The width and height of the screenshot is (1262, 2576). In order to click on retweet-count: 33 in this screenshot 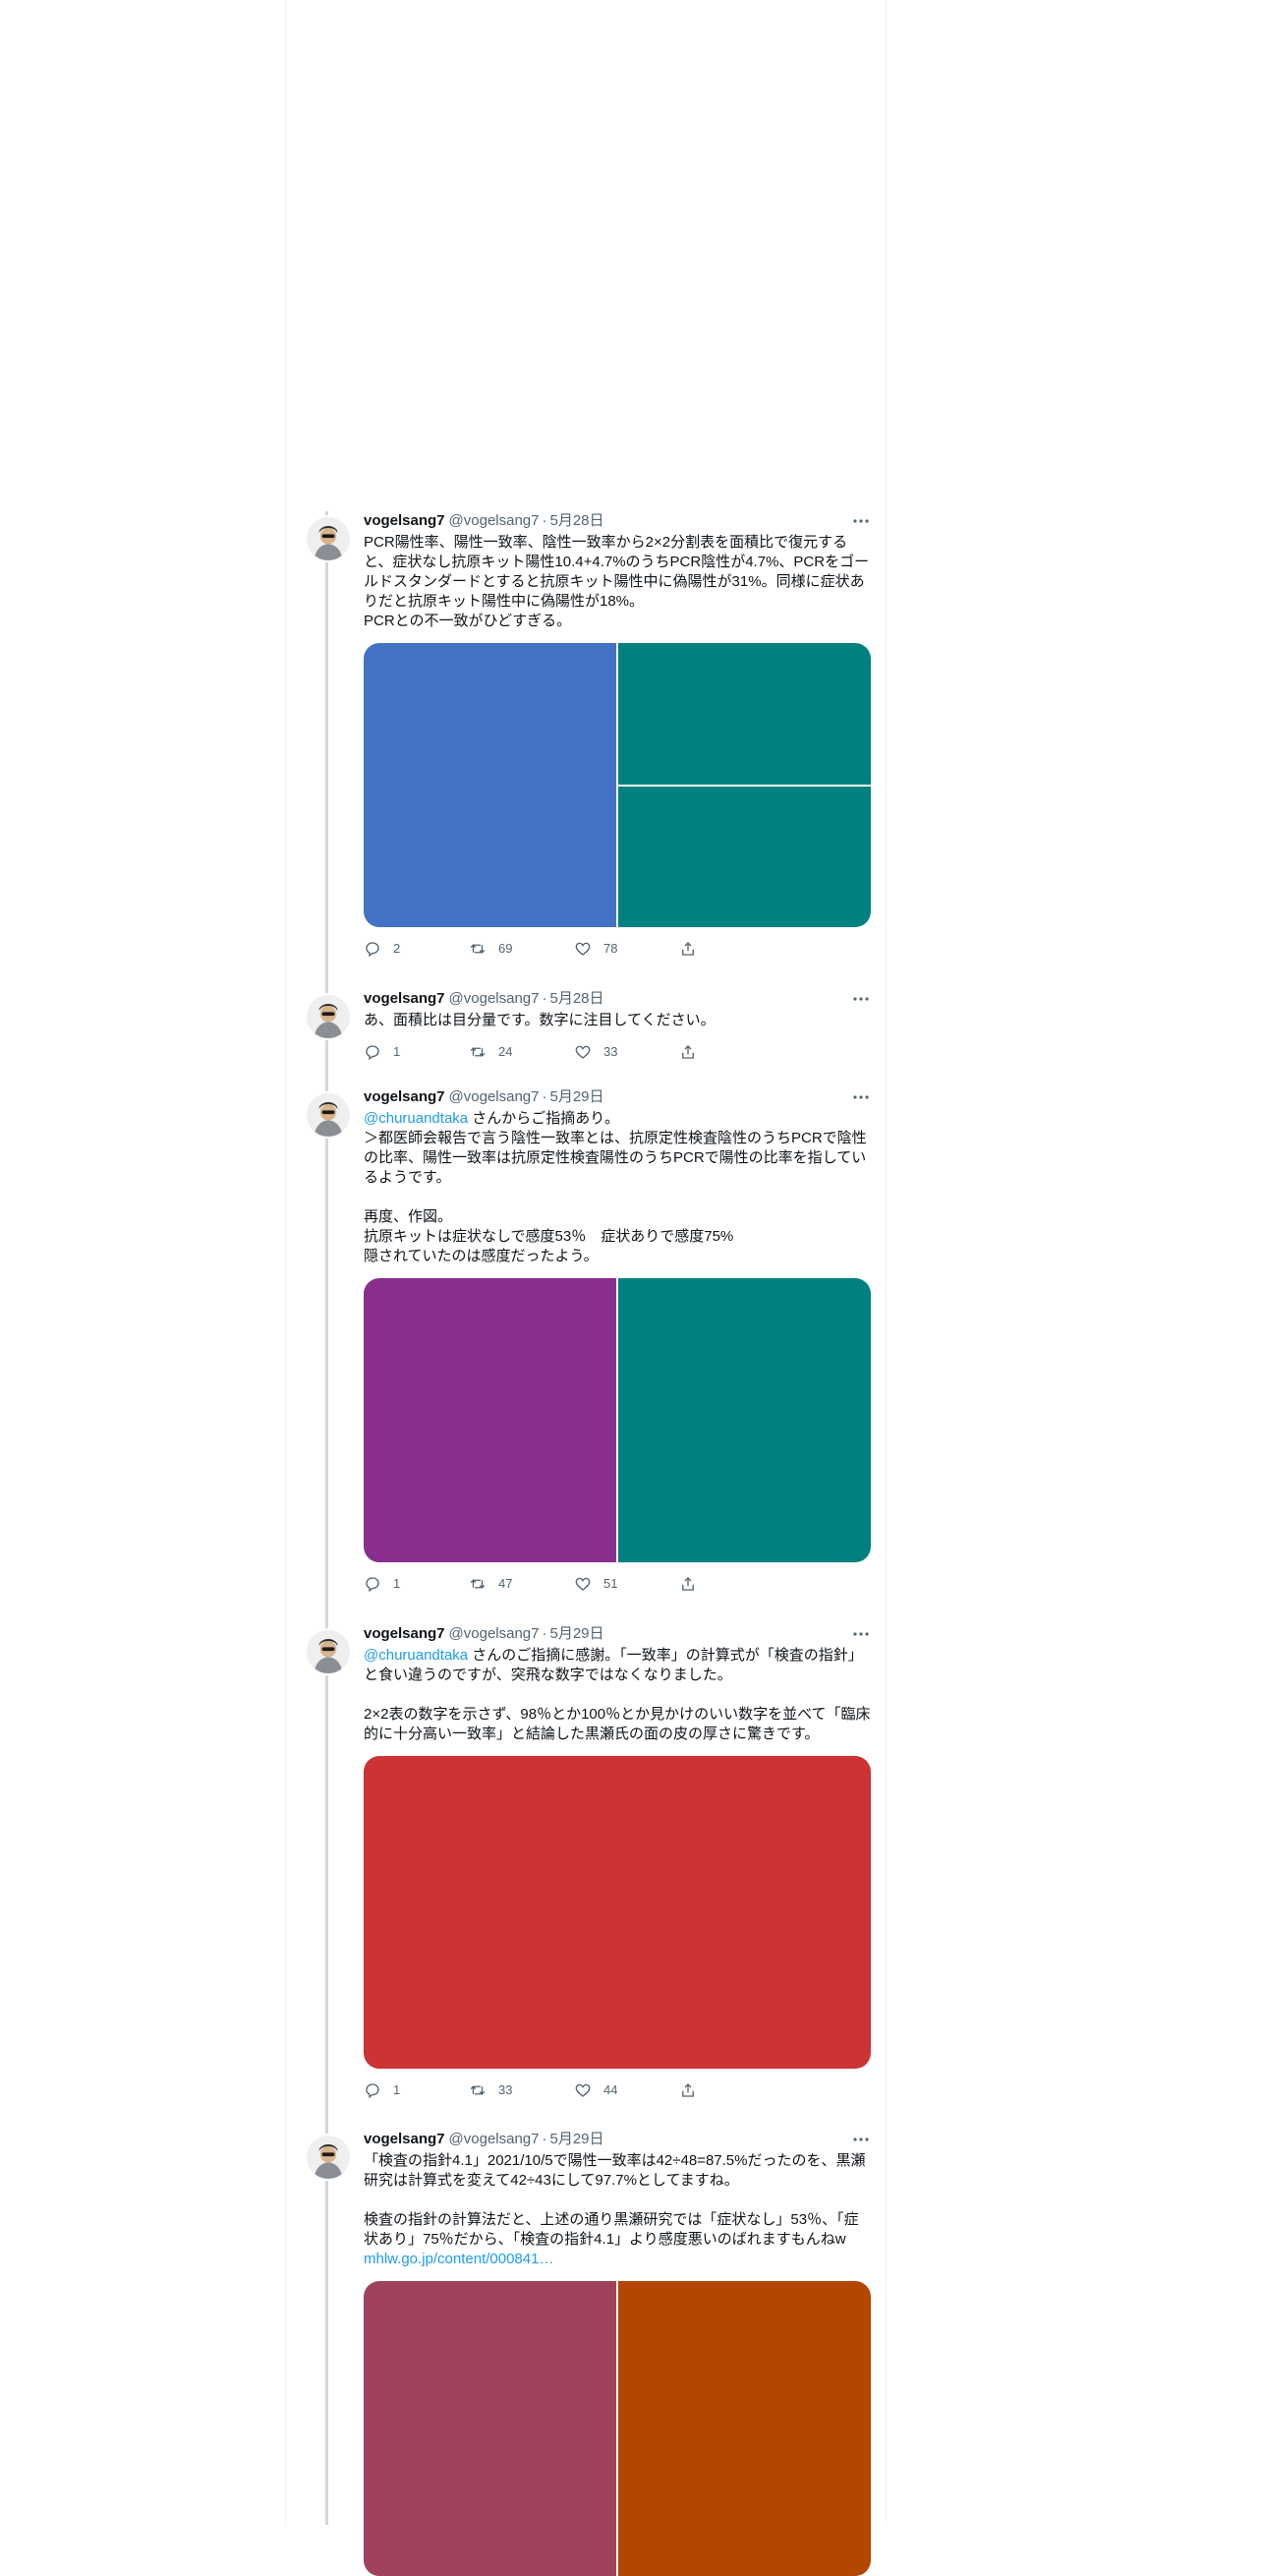, I will do `click(505, 2089)`.